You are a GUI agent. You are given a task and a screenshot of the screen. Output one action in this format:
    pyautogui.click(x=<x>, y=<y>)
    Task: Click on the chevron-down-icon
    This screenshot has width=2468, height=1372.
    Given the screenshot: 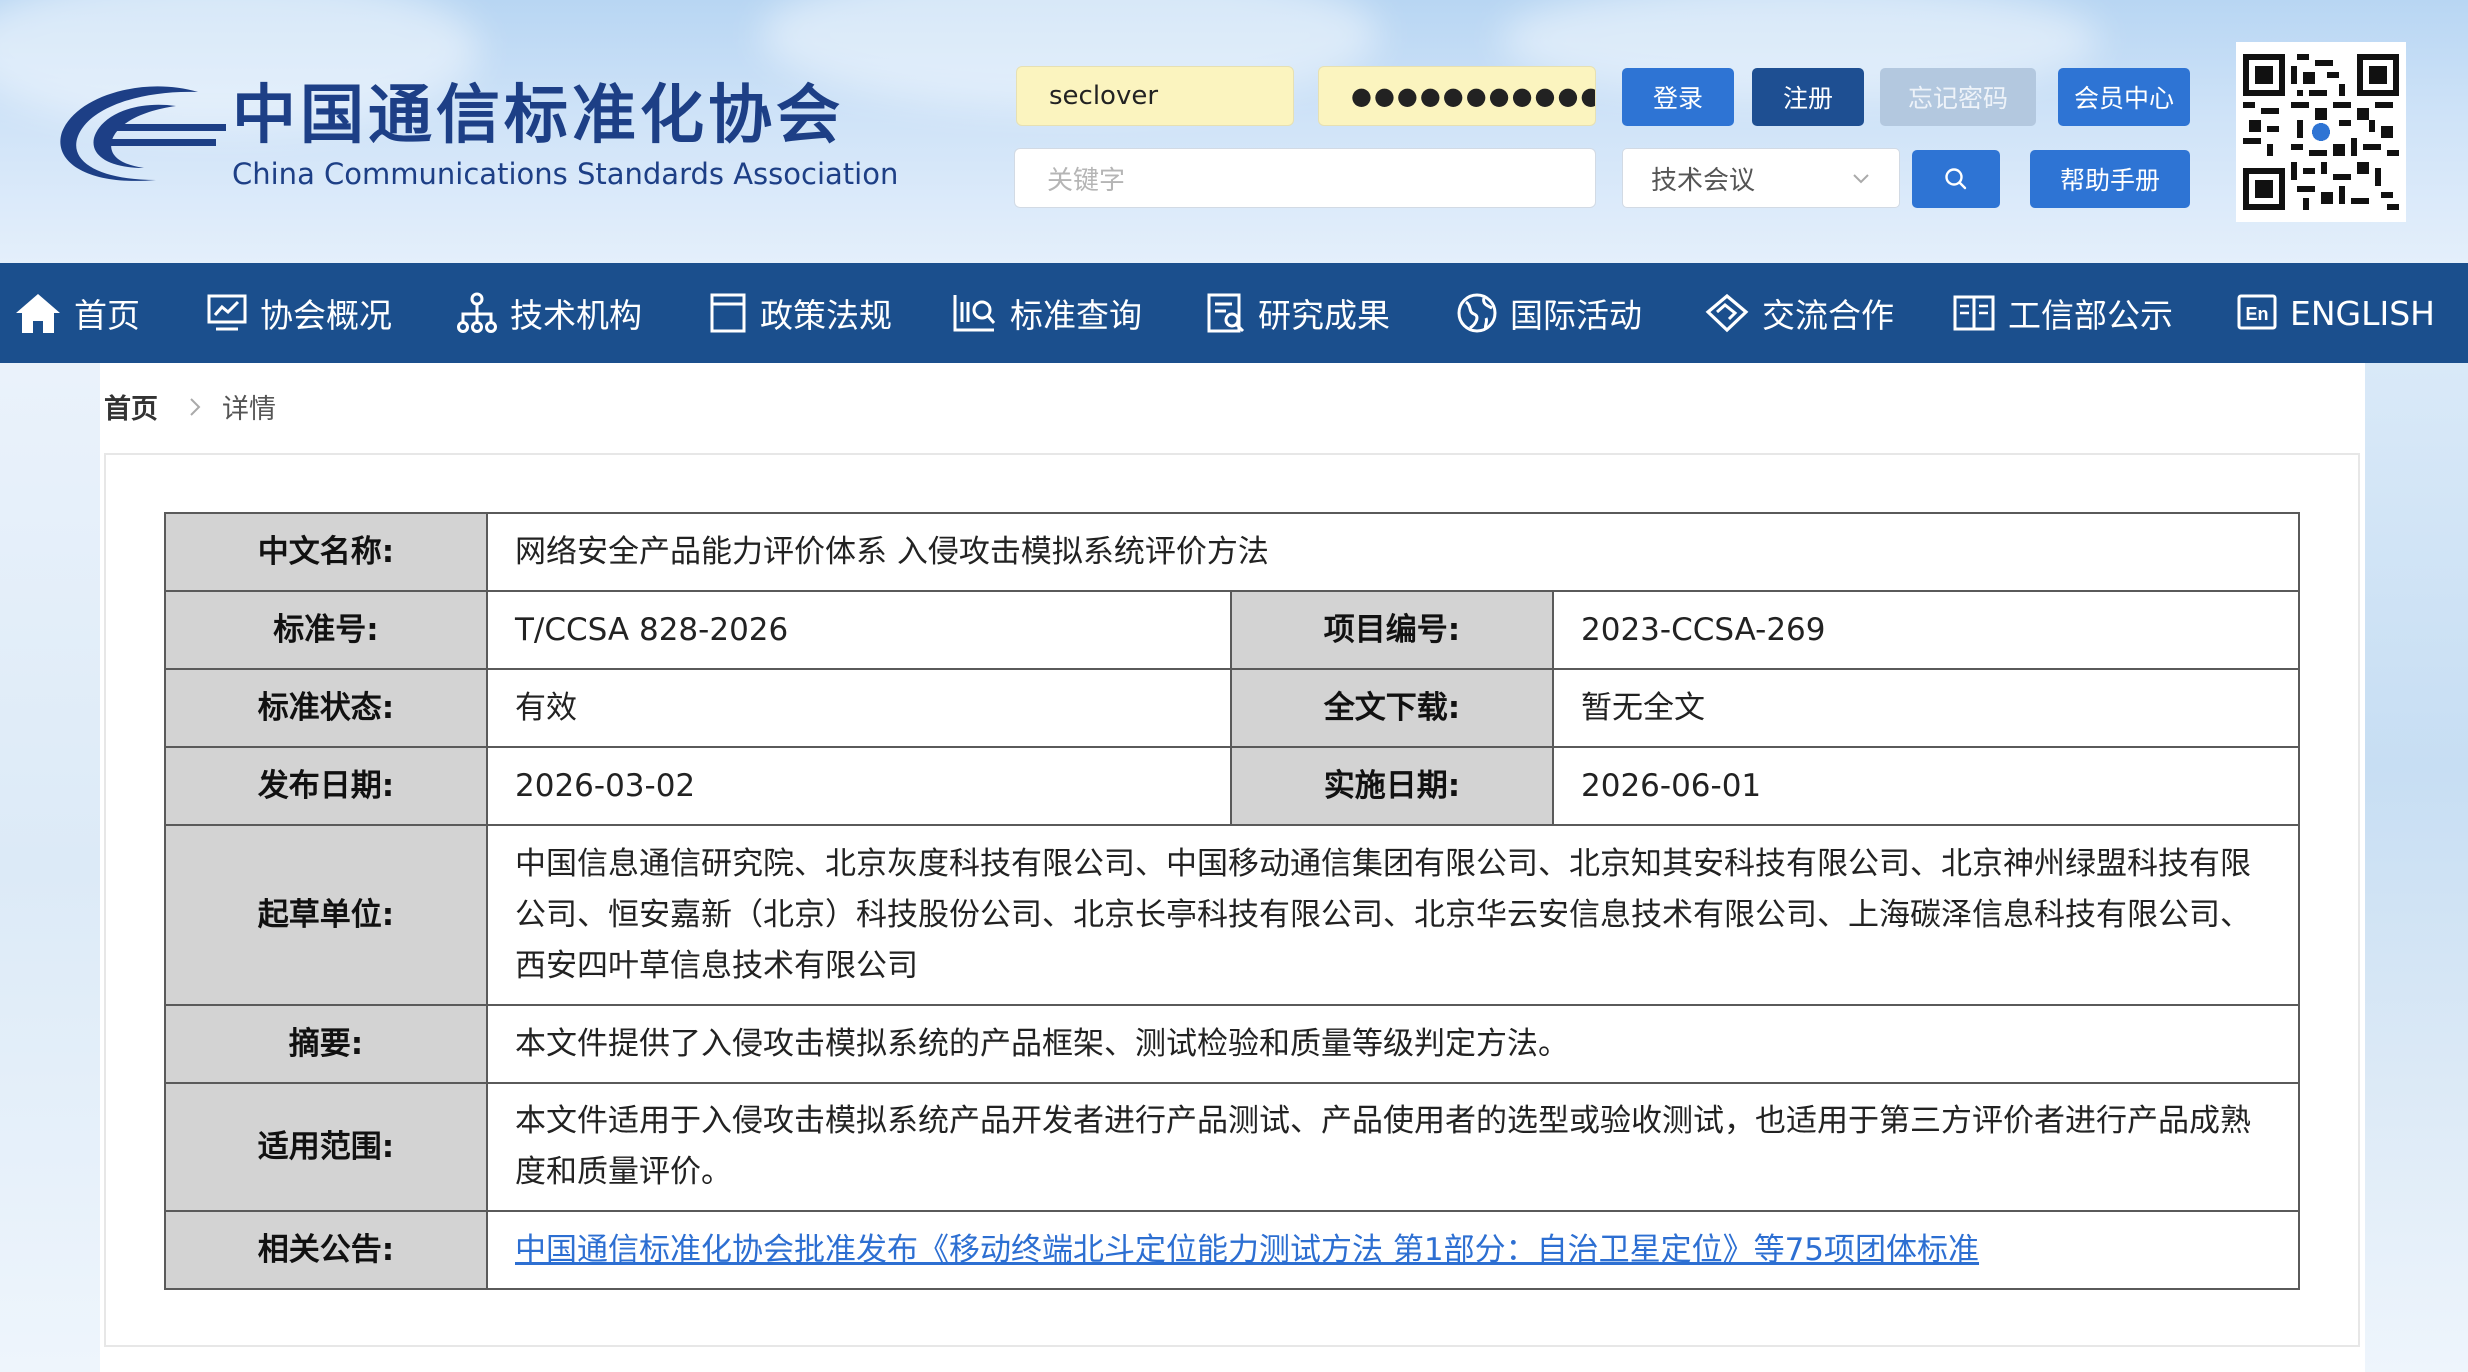 What is the action you would take?
    pyautogui.click(x=1861, y=179)
    